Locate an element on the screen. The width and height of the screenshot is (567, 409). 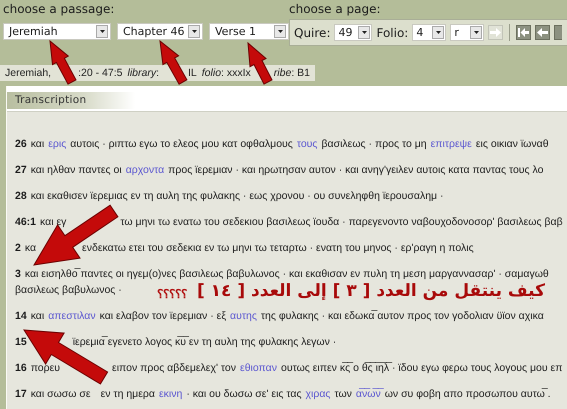
verse-text: ειπον προς αβδεμελεχ' τον is located at coordinates (174, 368).